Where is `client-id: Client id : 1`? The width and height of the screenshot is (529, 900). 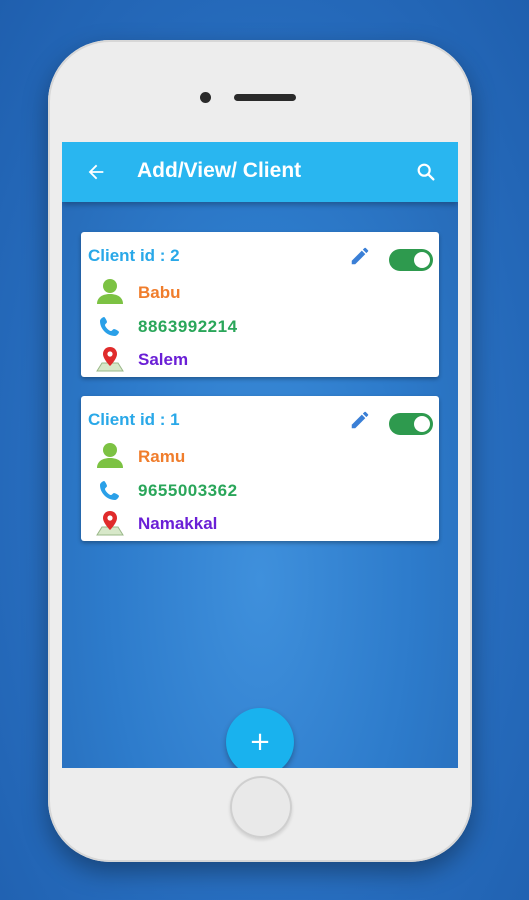
client-id: Client id : 1 is located at coordinates (134, 419).